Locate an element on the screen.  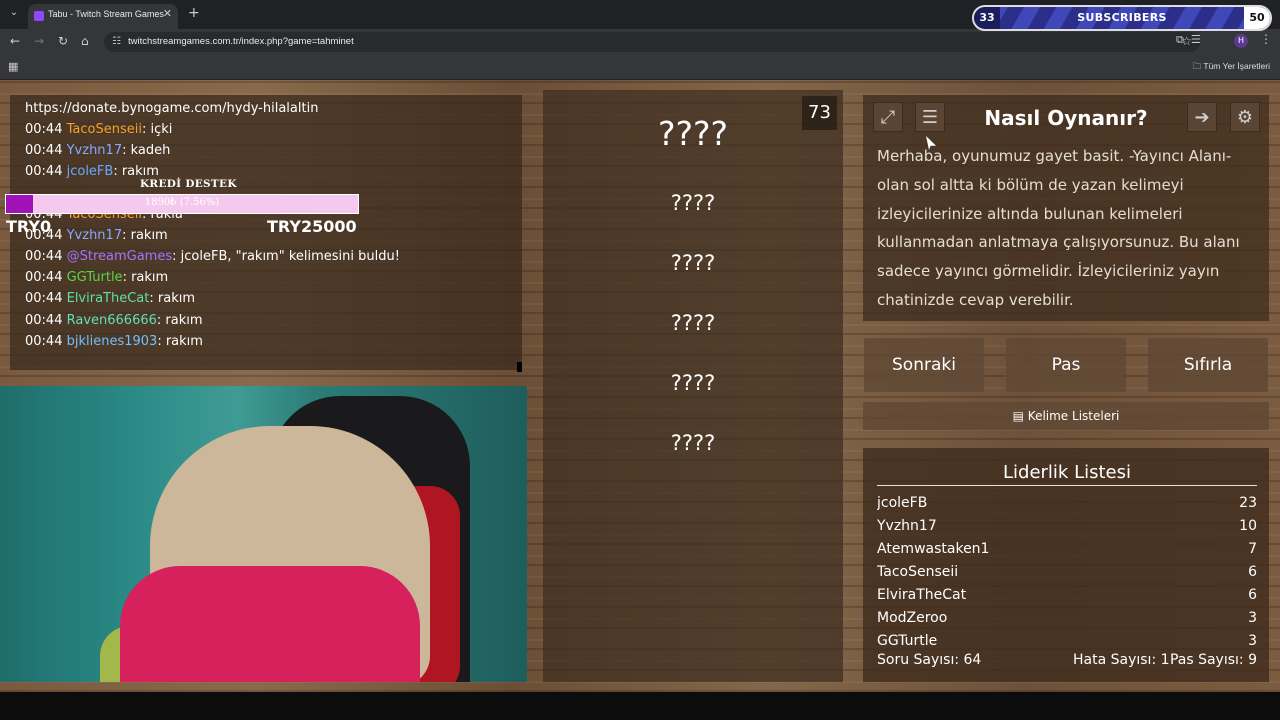
chat-username: jcoleFB is located at coordinates (90, 171).